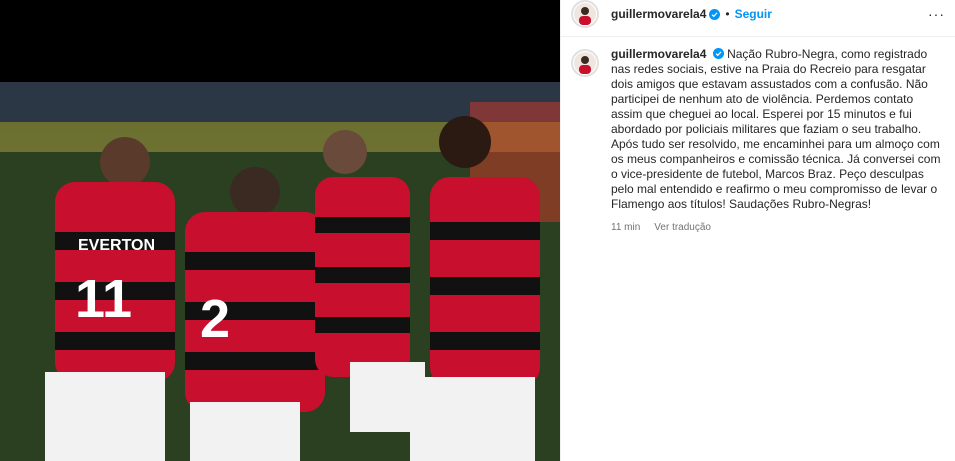 The width and height of the screenshot is (955, 461). I want to click on header-username: guillermovarela4, so click(658, 14).